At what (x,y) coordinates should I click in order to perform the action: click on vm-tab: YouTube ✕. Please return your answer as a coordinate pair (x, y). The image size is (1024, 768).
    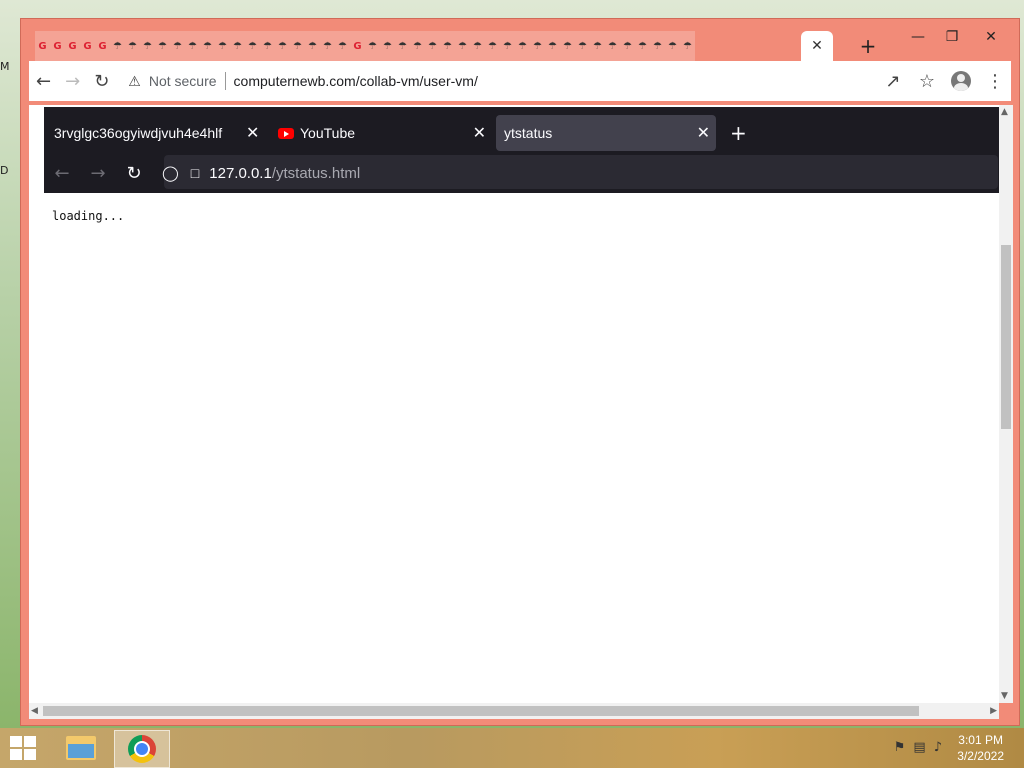
    Looking at the image, I should click on (385, 133).